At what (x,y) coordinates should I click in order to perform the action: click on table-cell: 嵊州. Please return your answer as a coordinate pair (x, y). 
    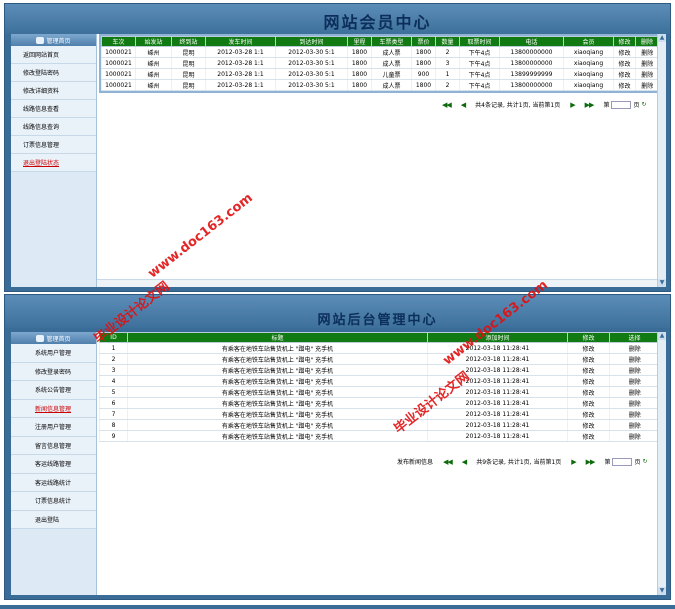
    Looking at the image, I should click on (153, 52).